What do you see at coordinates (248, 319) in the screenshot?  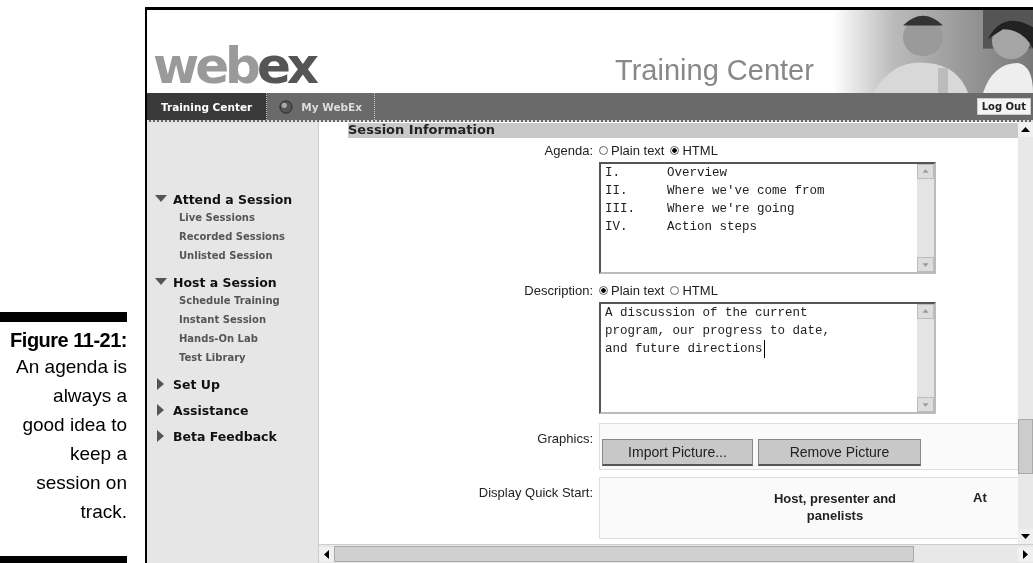 I see `sidebar-link: Instant Session` at bounding box center [248, 319].